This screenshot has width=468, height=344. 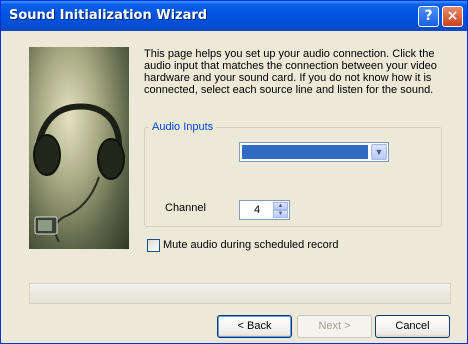 I want to click on headphones-illustration, so click(x=79, y=173).